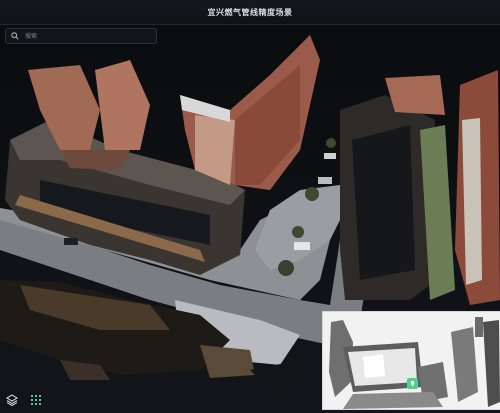  I want to click on page-title: 宜兴燃气管线精度场景, so click(250, 12).